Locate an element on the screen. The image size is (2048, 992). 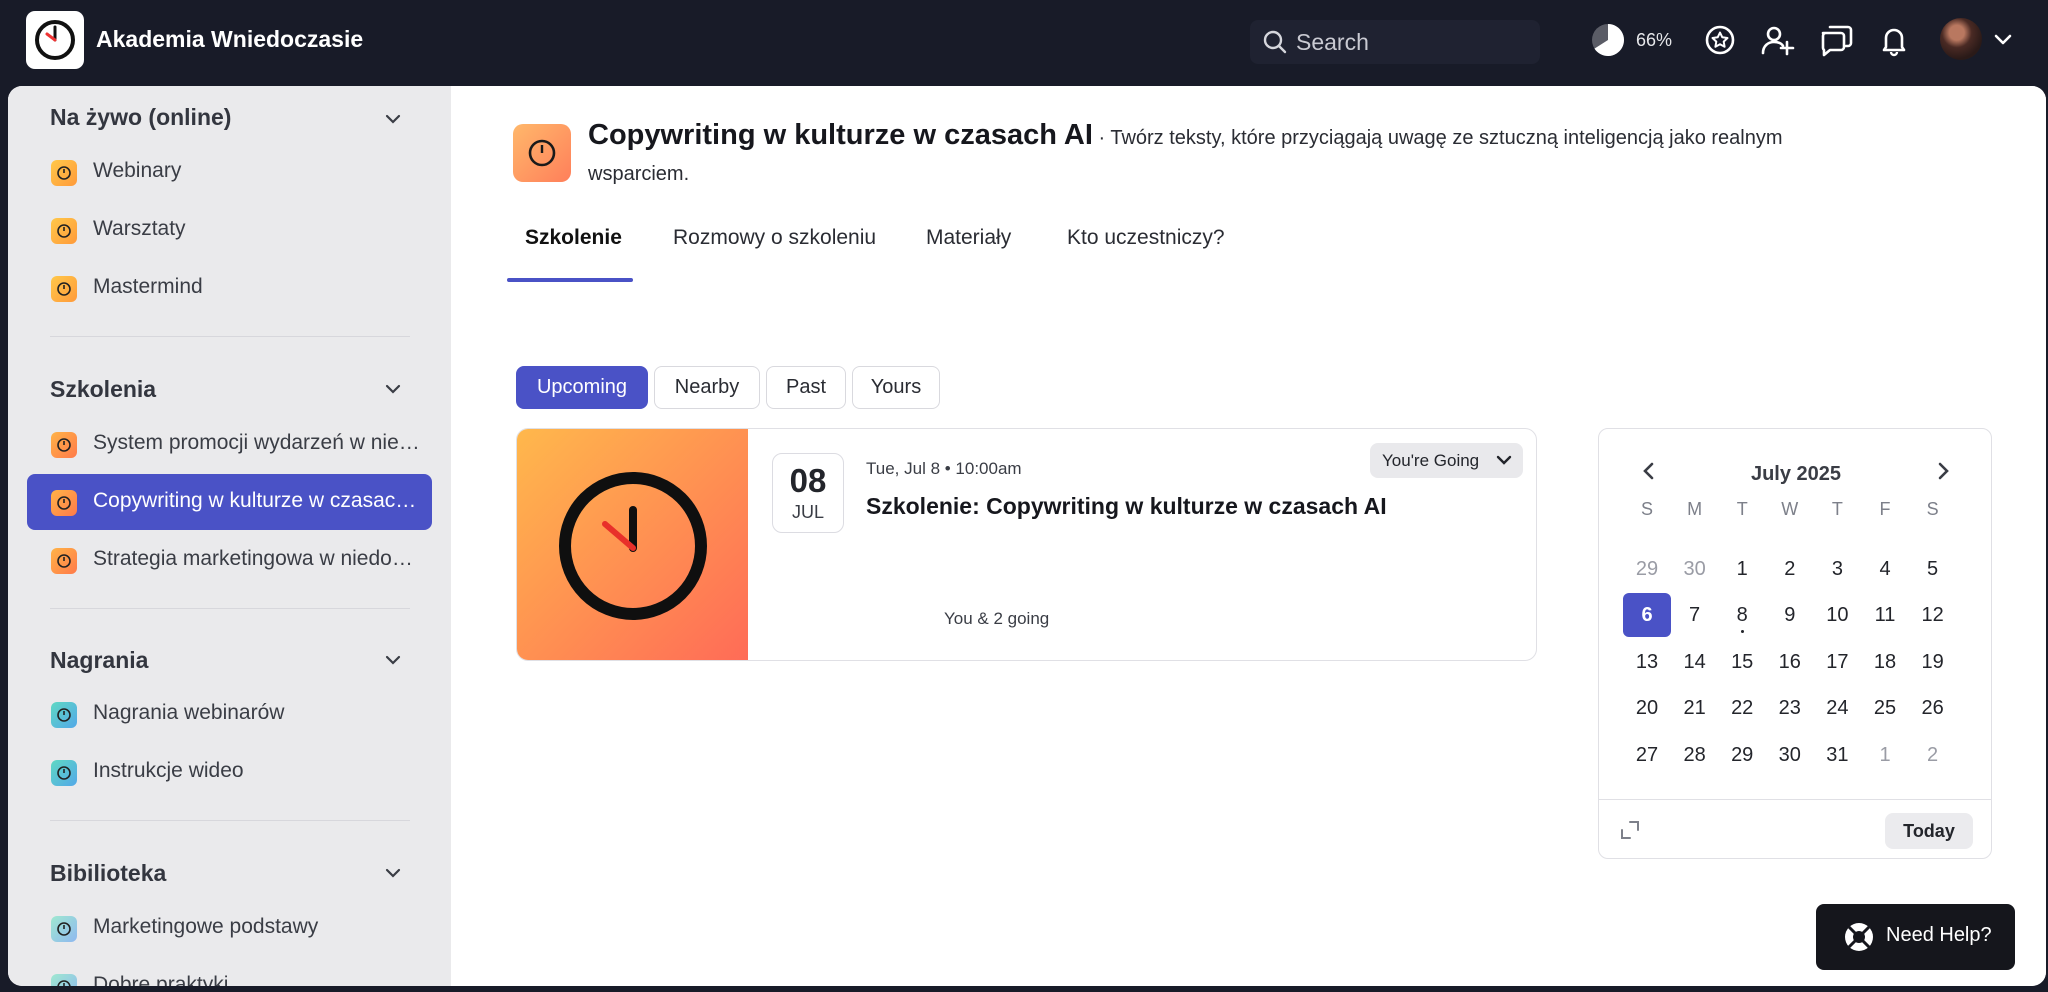
calendar-day: 24 is located at coordinates (1837, 708).